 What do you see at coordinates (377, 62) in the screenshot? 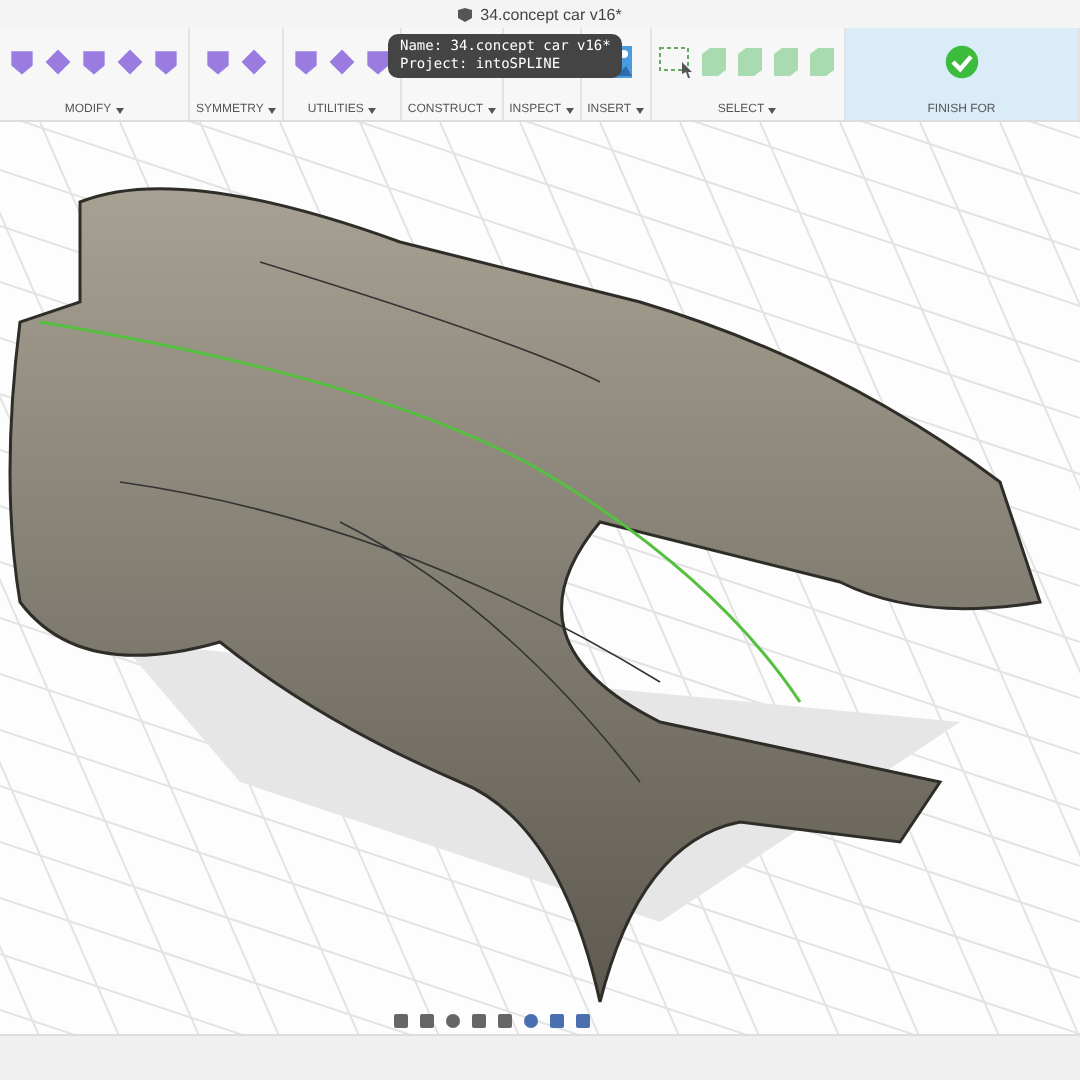
I see `shape-tool-icon` at bounding box center [377, 62].